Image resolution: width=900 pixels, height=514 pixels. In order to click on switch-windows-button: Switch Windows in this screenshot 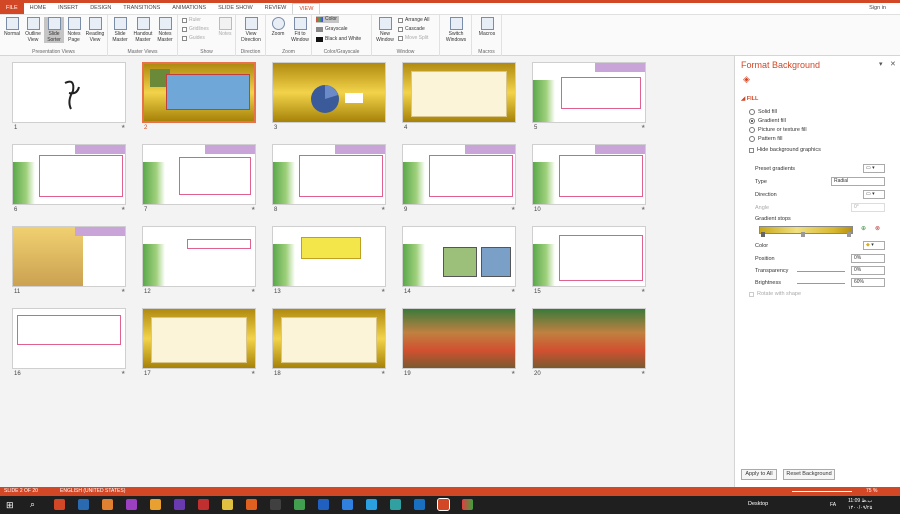, I will do `click(456, 30)`.